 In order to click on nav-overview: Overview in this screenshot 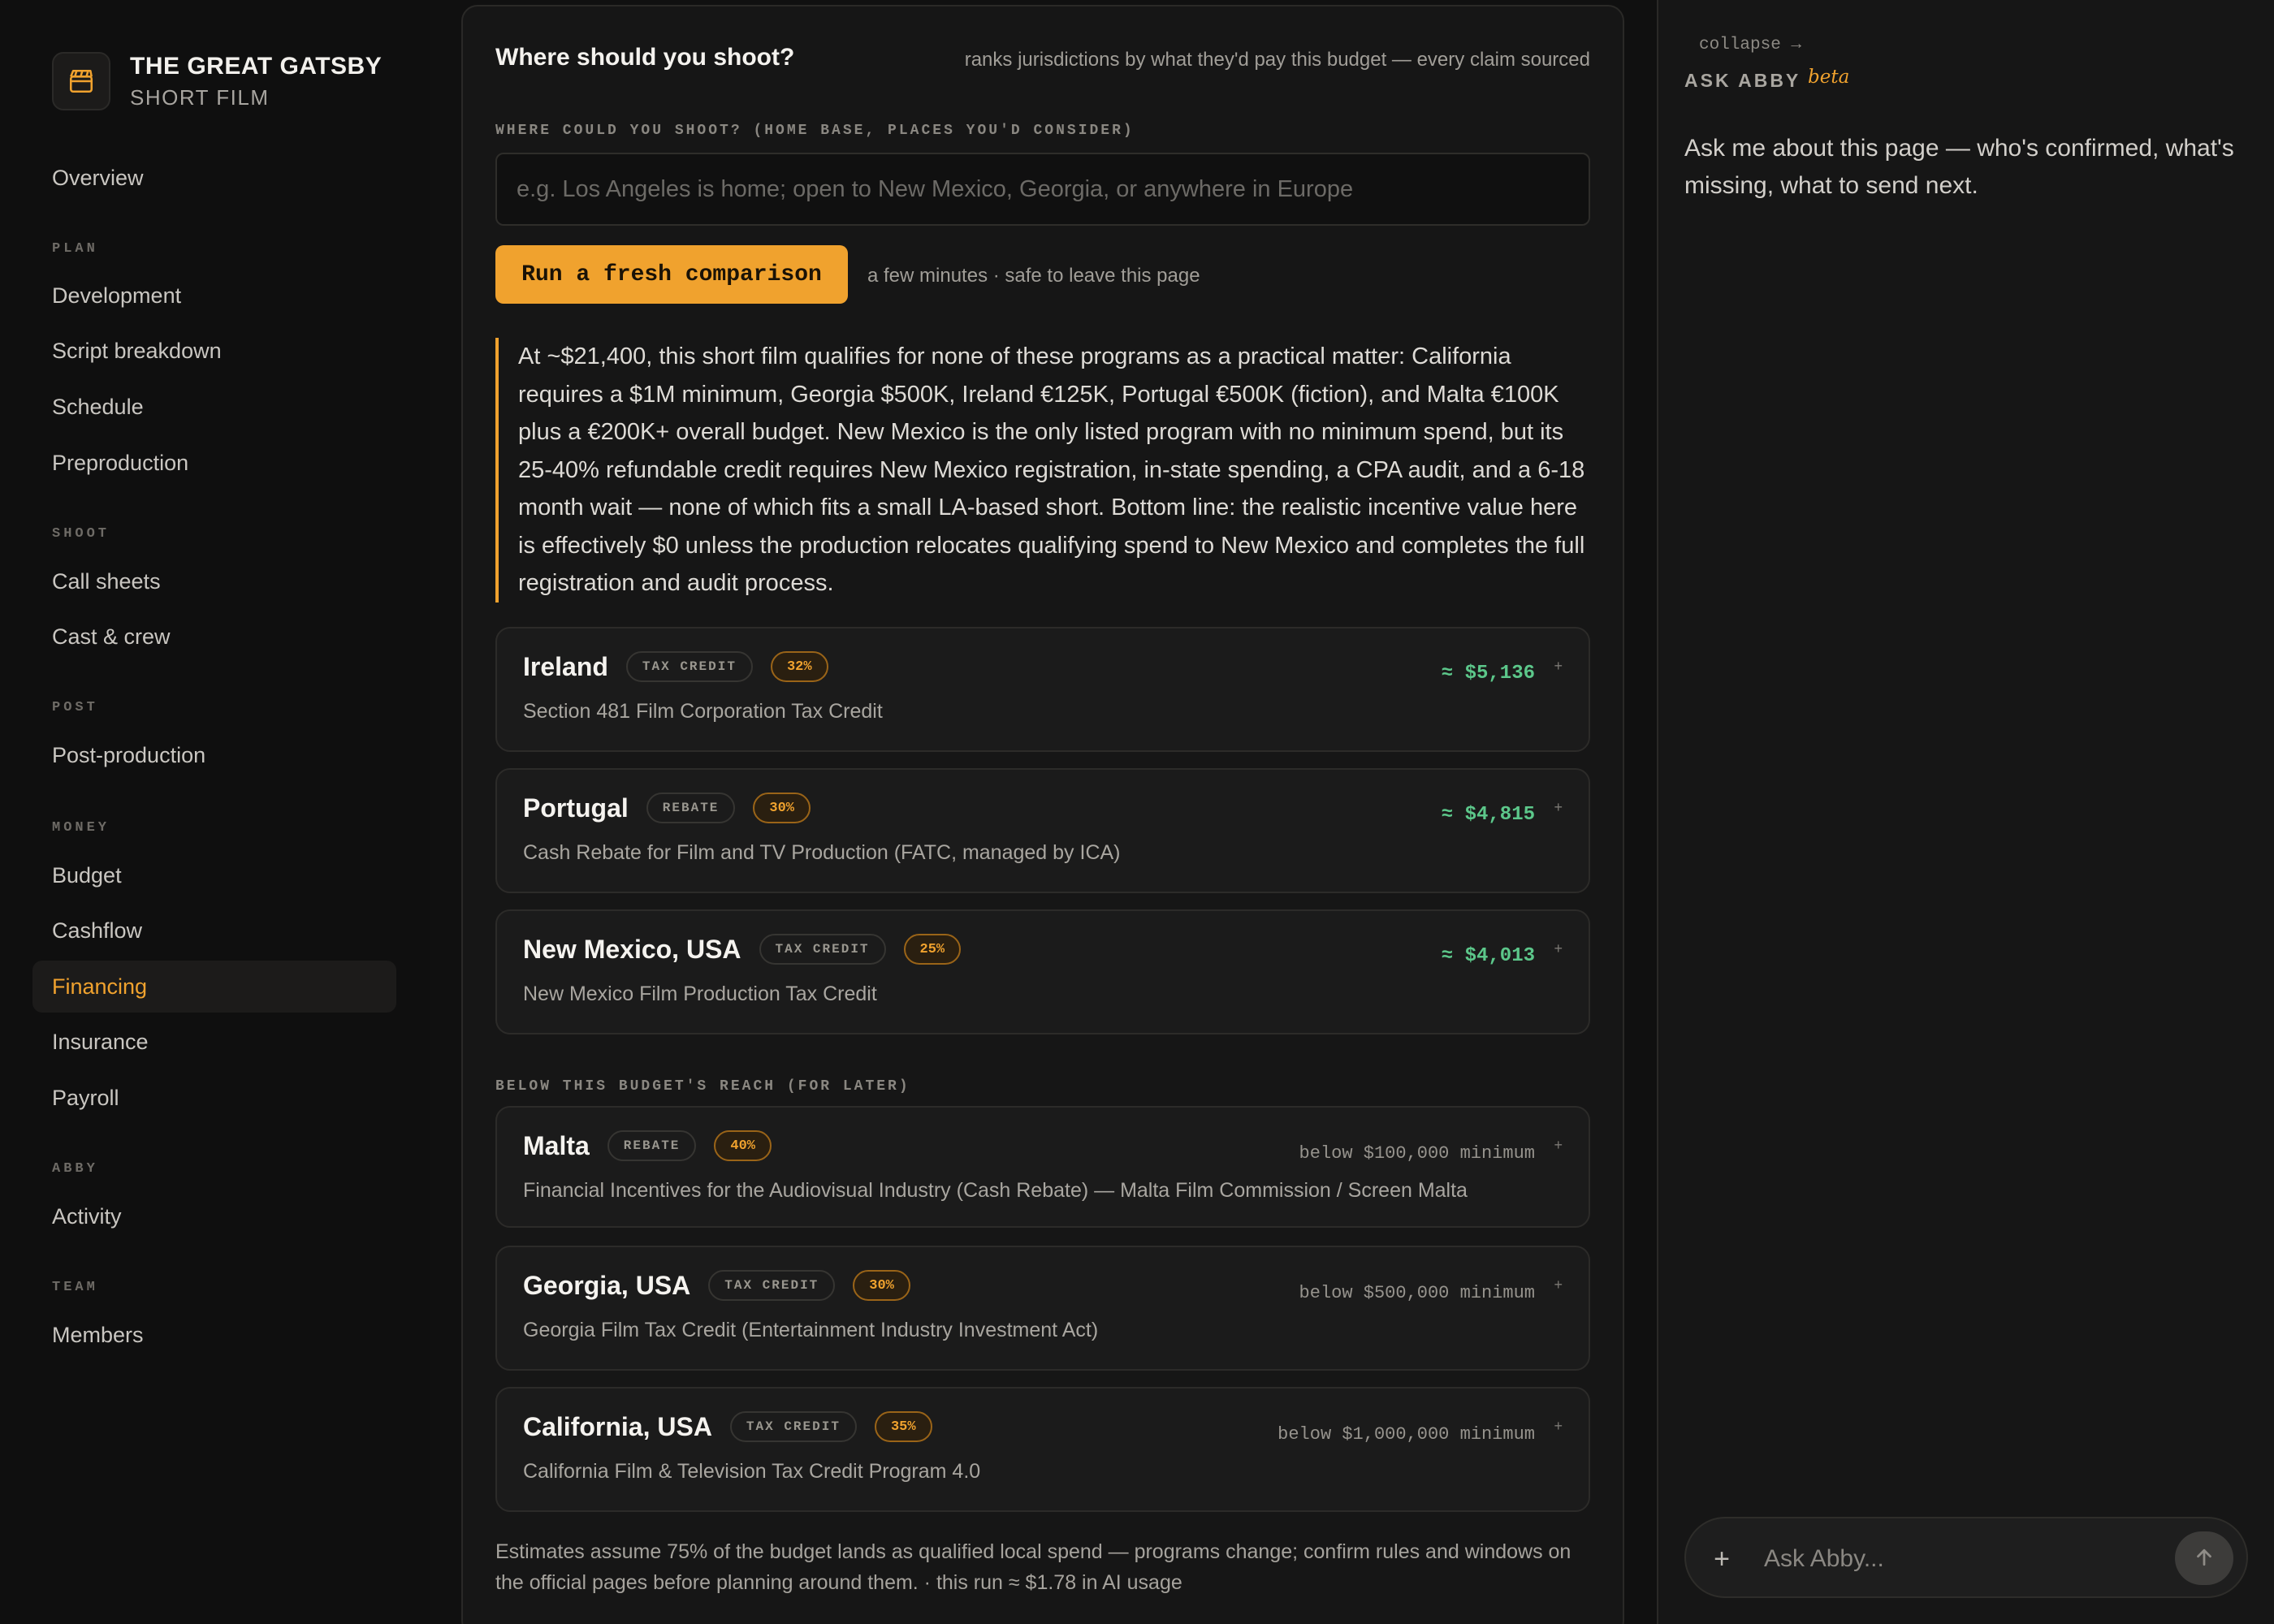, I will do `click(214, 178)`.